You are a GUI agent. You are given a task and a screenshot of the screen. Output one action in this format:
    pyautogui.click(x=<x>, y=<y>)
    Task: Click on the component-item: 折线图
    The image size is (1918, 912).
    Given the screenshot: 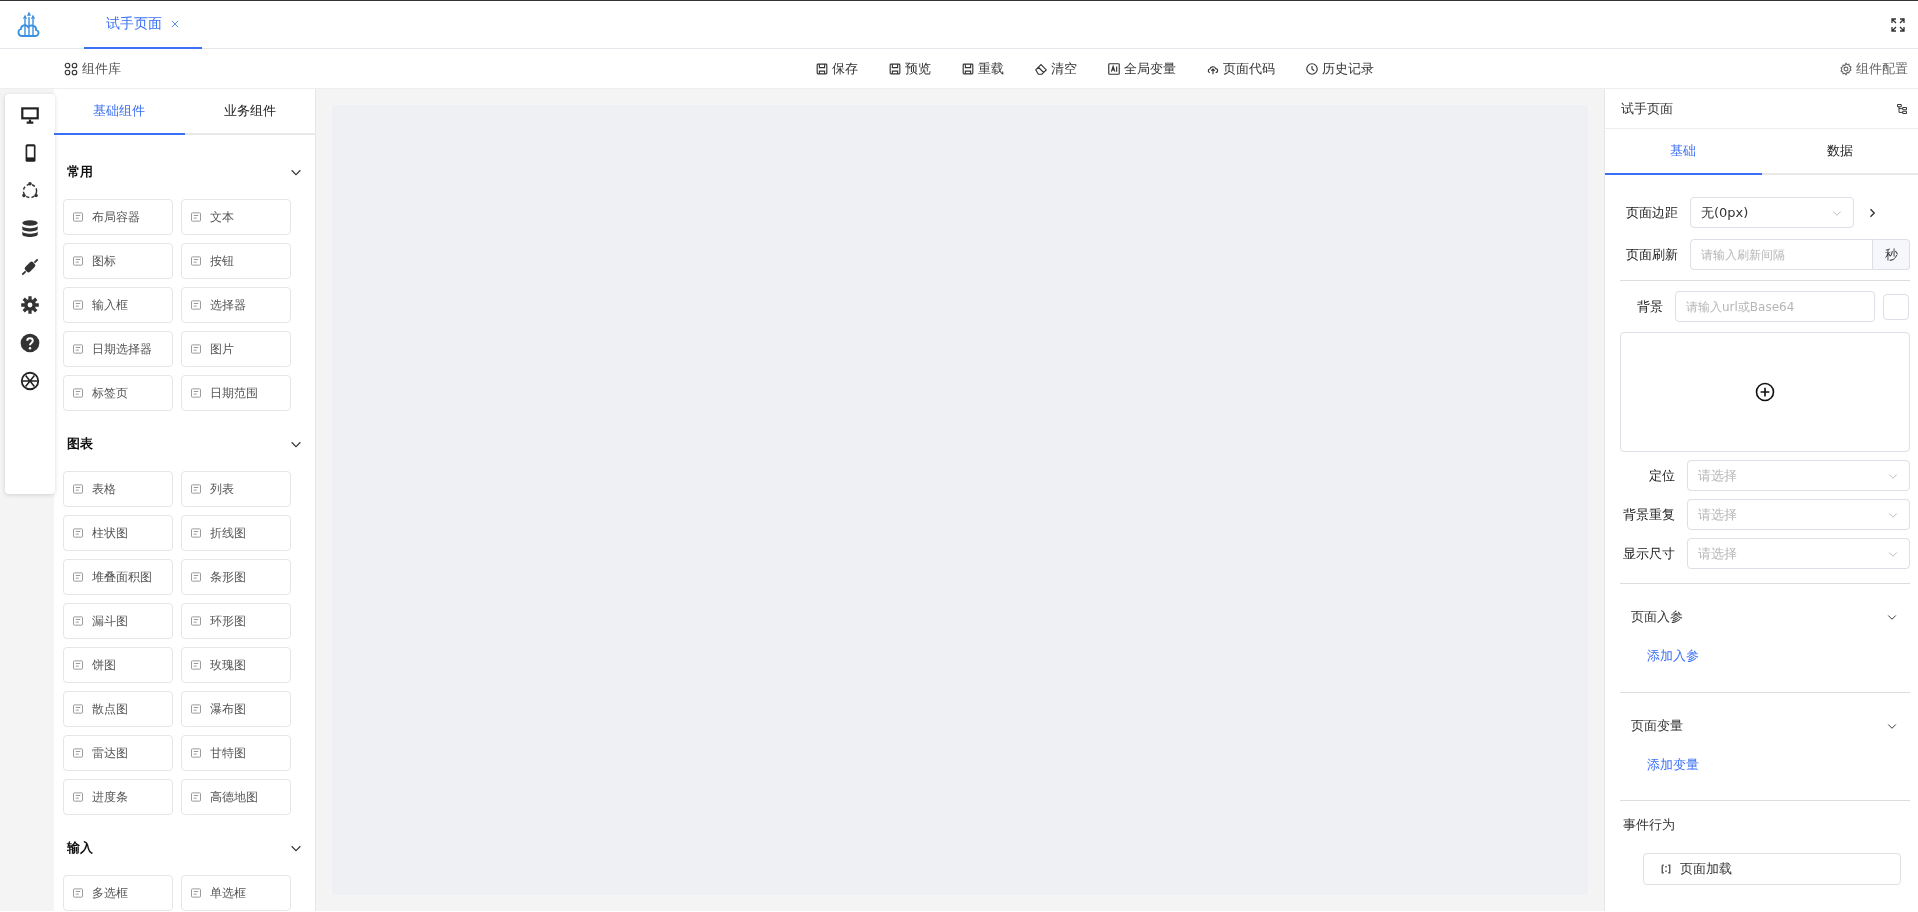 What is the action you would take?
    pyautogui.click(x=236, y=533)
    